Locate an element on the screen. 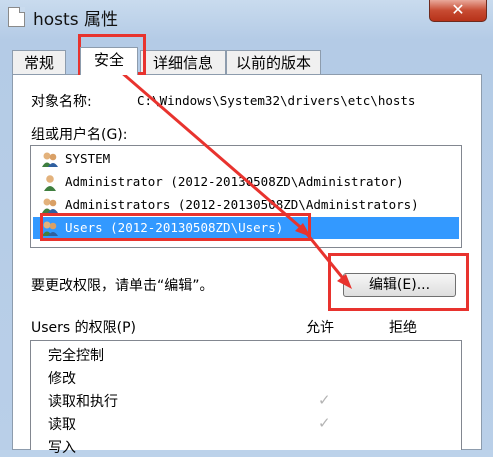 The image size is (493, 457). arrow-head-icon is located at coordinates (344, 281).